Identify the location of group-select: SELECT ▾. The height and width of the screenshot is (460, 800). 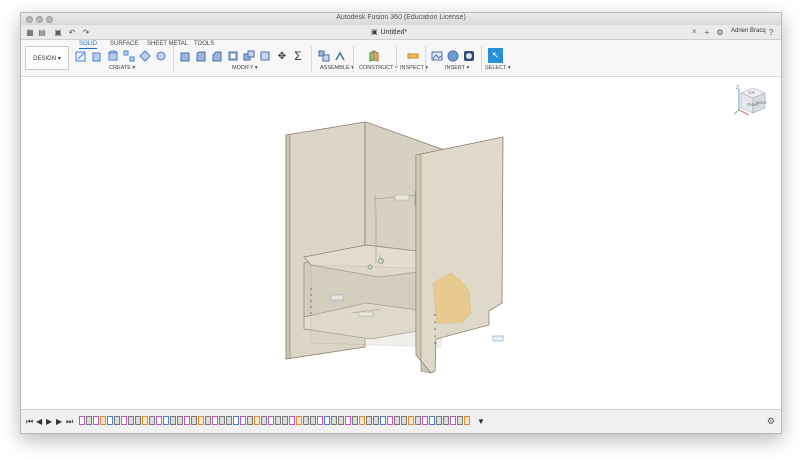
(498, 68).